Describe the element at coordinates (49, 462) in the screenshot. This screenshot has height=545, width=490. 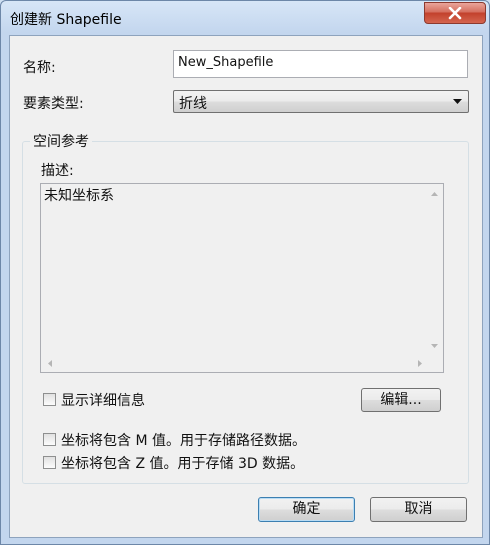
I see `z-values-checkbox` at that location.